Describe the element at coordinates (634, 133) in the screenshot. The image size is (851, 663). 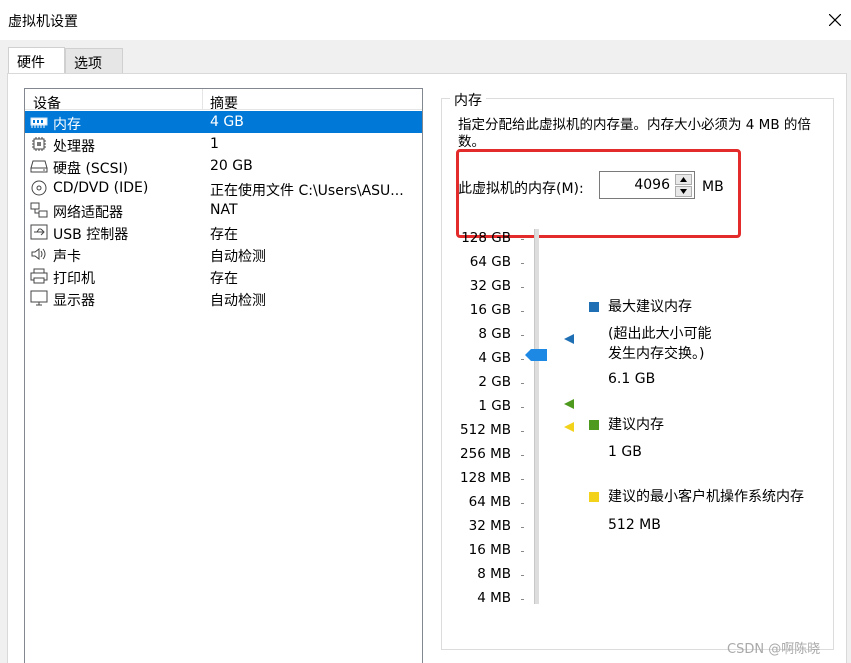
I see `memory-description: 指定分配给此虚拟机的内存量。内存大小必须为 4 MB 的倍数。` at that location.